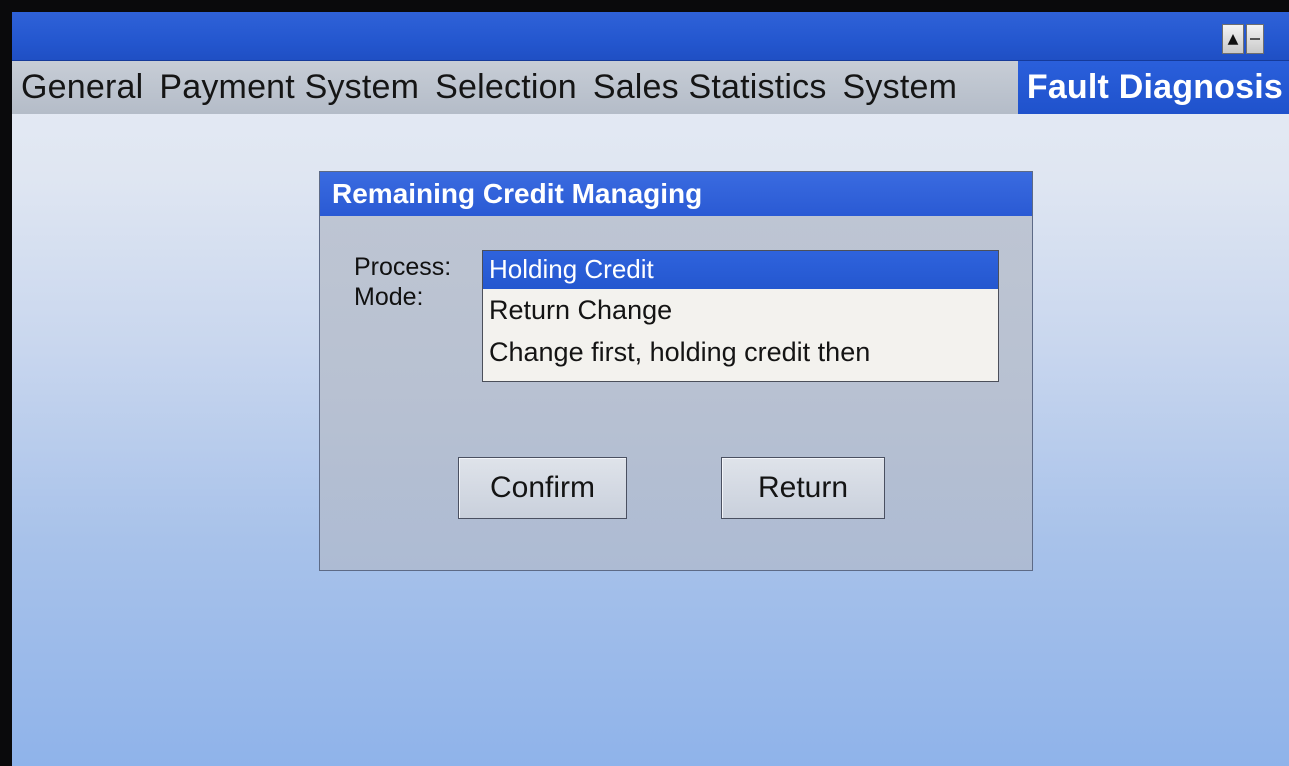  Describe the element at coordinates (389, 297) in the screenshot. I see `process-mode-label-line2: Mode:` at that location.